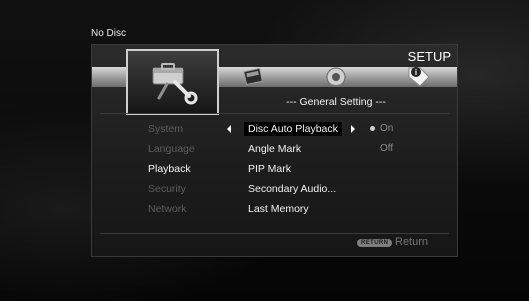 This screenshot has width=529, height=301. I want to click on tab-video, so click(253, 78).